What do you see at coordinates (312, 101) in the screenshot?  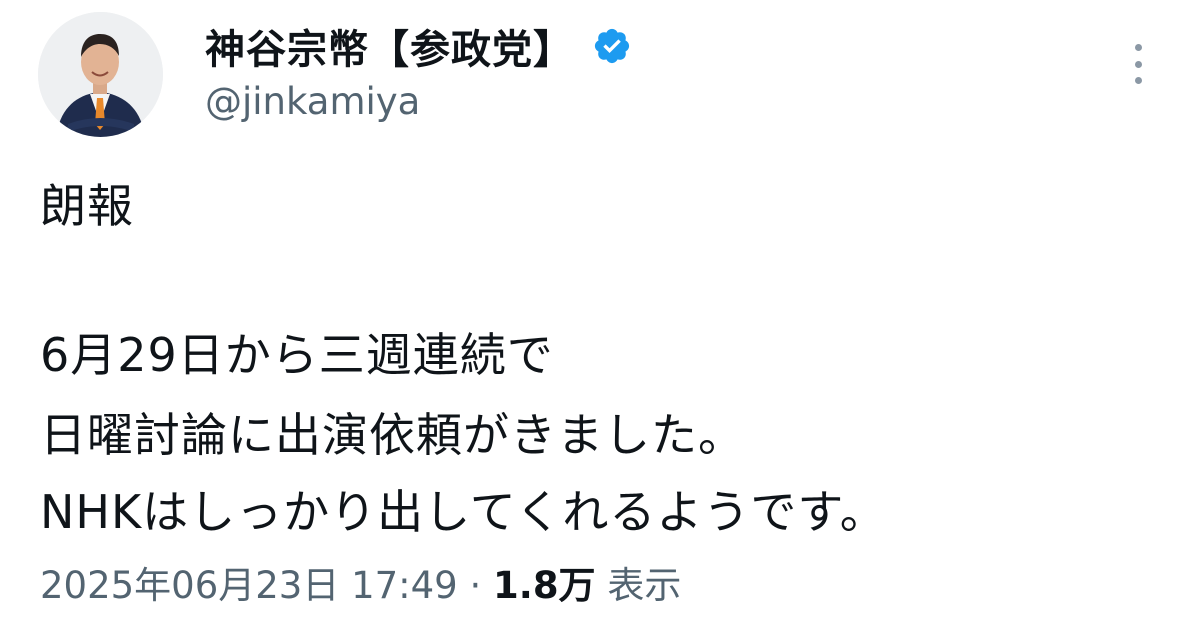 I see `author-handle: @jinkamiya` at bounding box center [312, 101].